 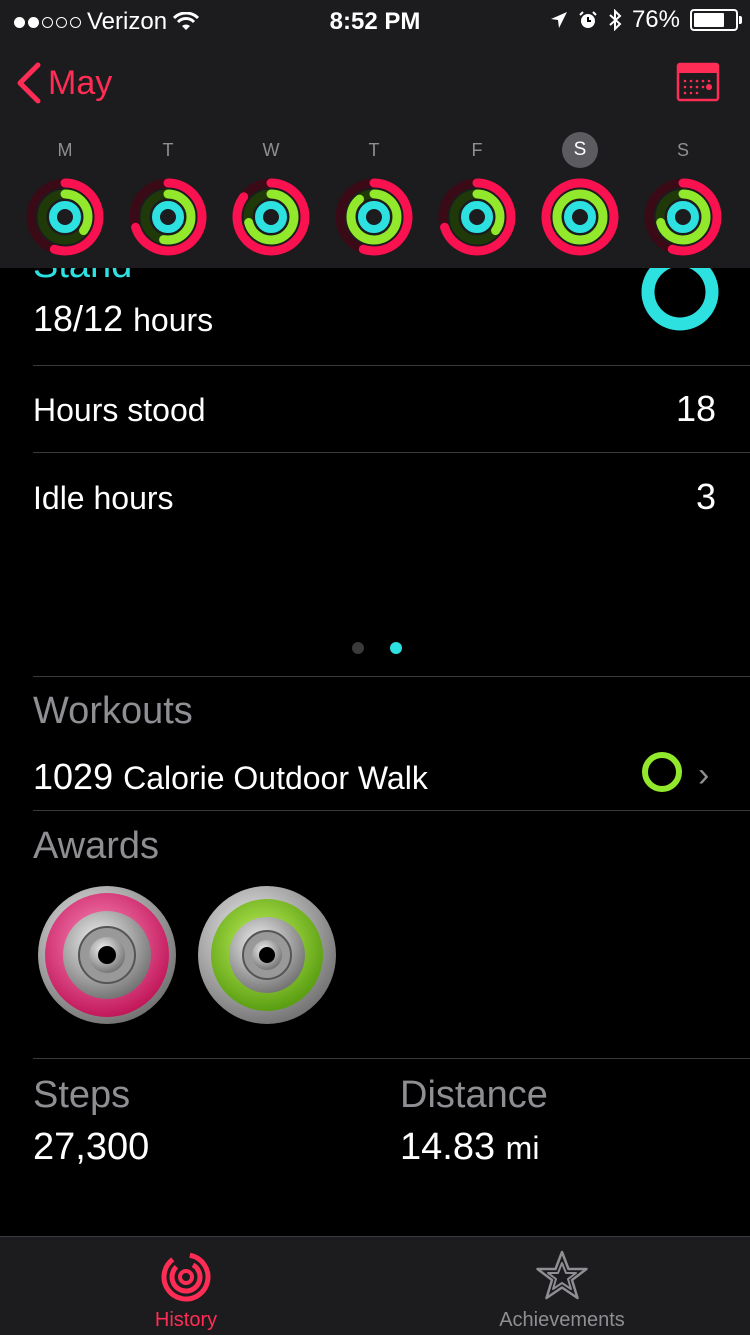 What do you see at coordinates (716, 20) in the screenshot?
I see `battery-icon` at bounding box center [716, 20].